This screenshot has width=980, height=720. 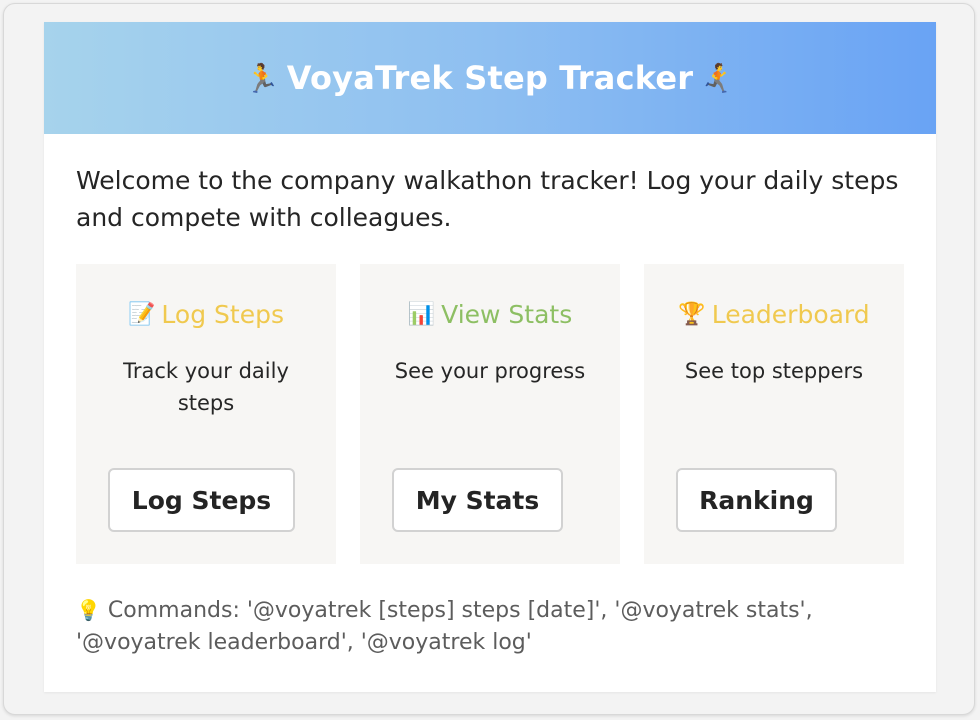 I want to click on tile-title: Leaderboard, so click(x=790, y=314).